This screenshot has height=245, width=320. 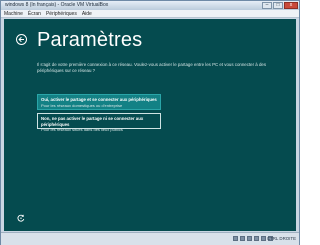 What do you see at coordinates (34, 13) in the screenshot?
I see `menu-ecran: Écran` at bounding box center [34, 13].